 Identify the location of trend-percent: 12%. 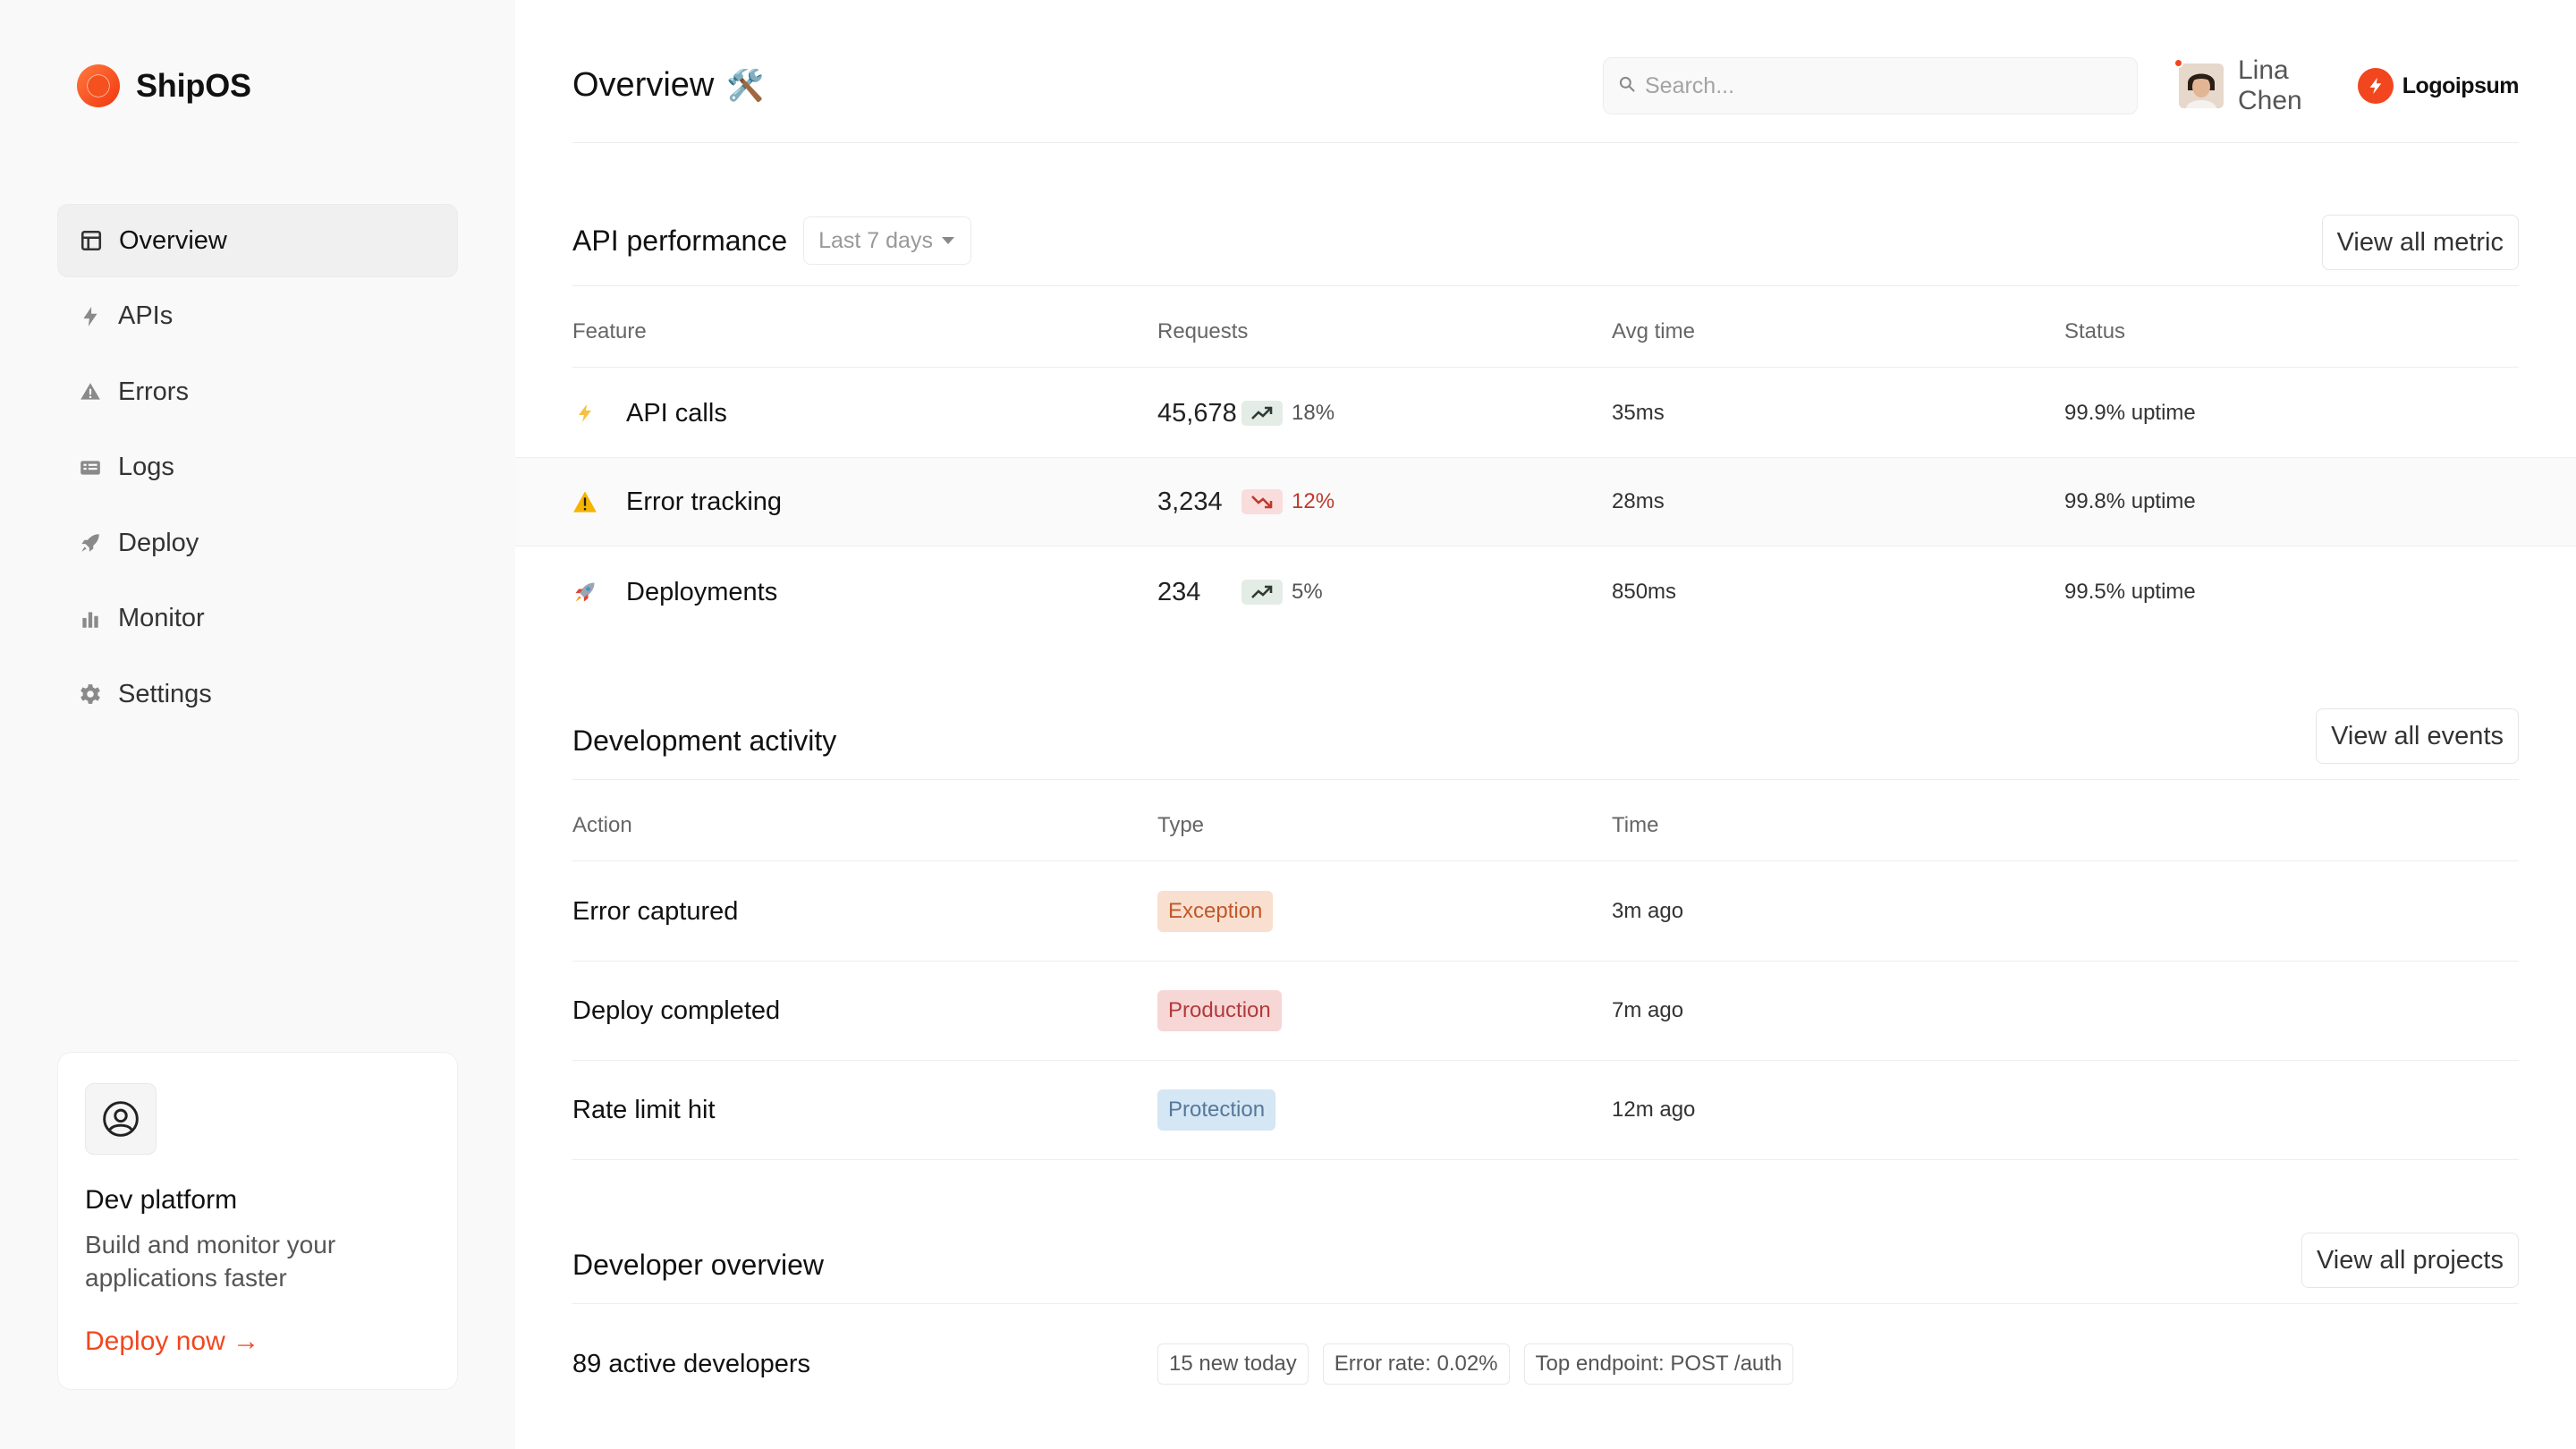
(1313, 501).